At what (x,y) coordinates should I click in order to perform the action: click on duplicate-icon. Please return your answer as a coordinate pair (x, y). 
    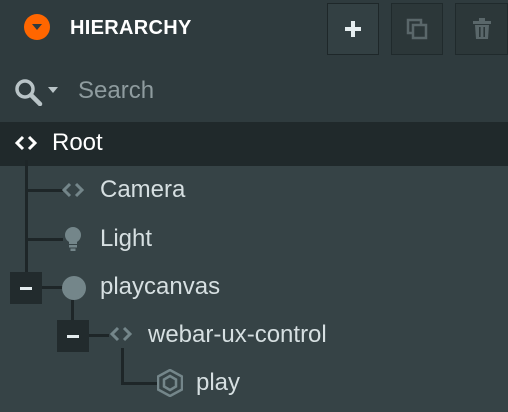
    Looking at the image, I should click on (417, 29).